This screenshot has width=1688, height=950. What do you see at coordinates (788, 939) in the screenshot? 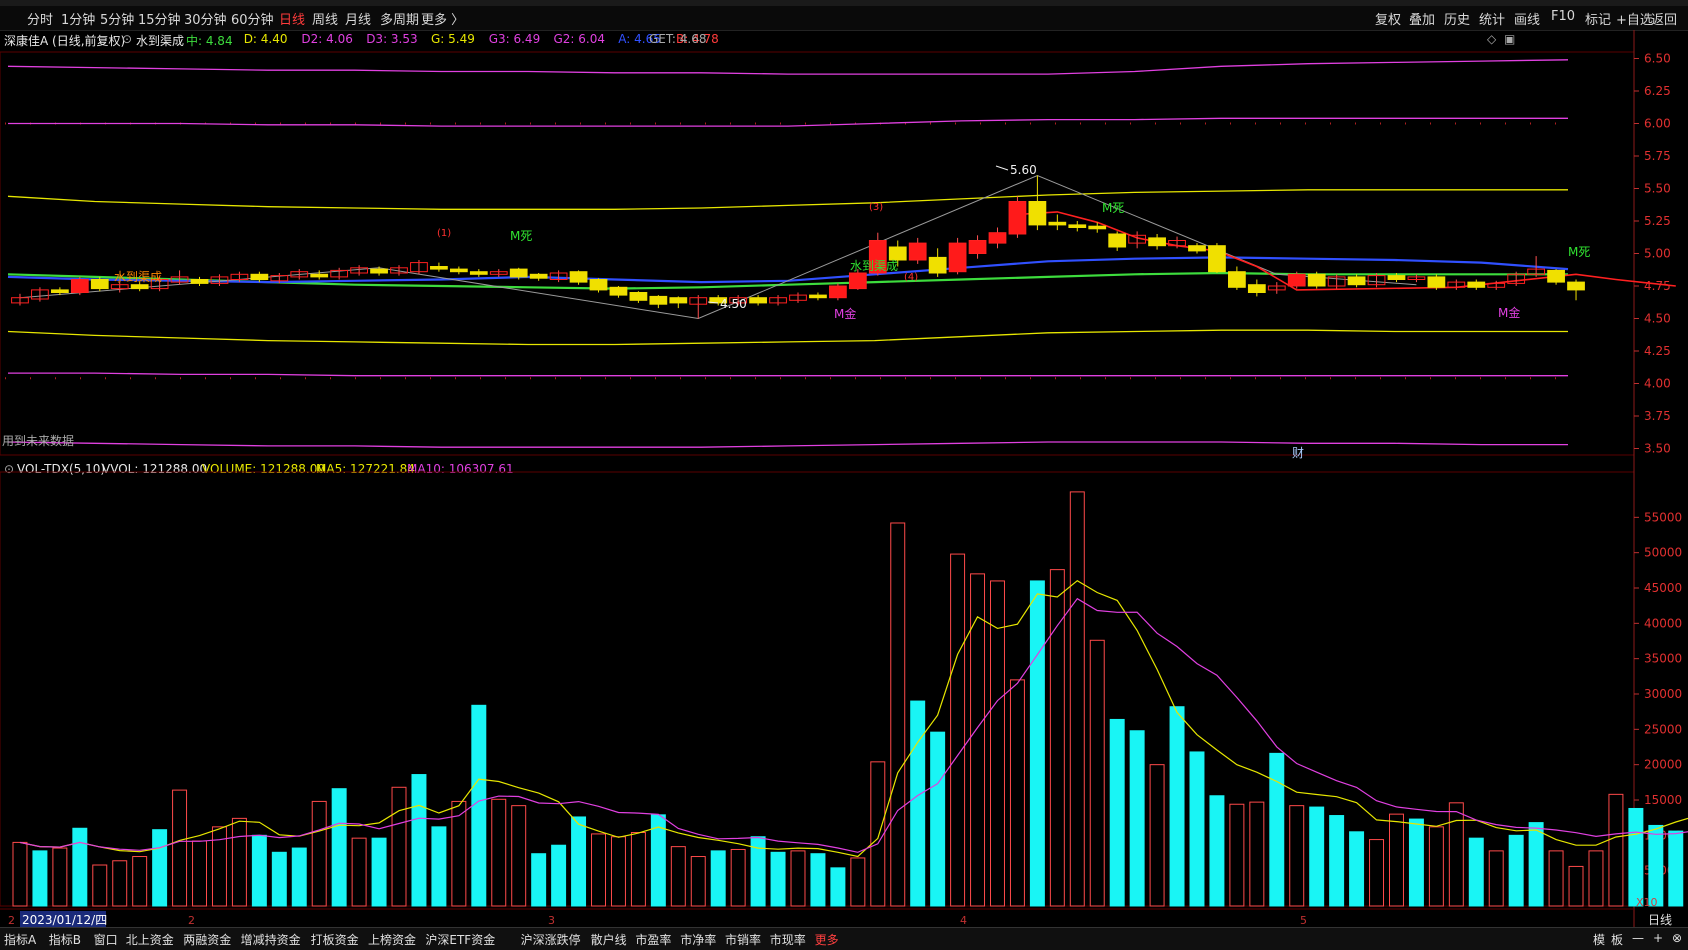
I see `bottom-tab-14: 市现率` at bounding box center [788, 939].